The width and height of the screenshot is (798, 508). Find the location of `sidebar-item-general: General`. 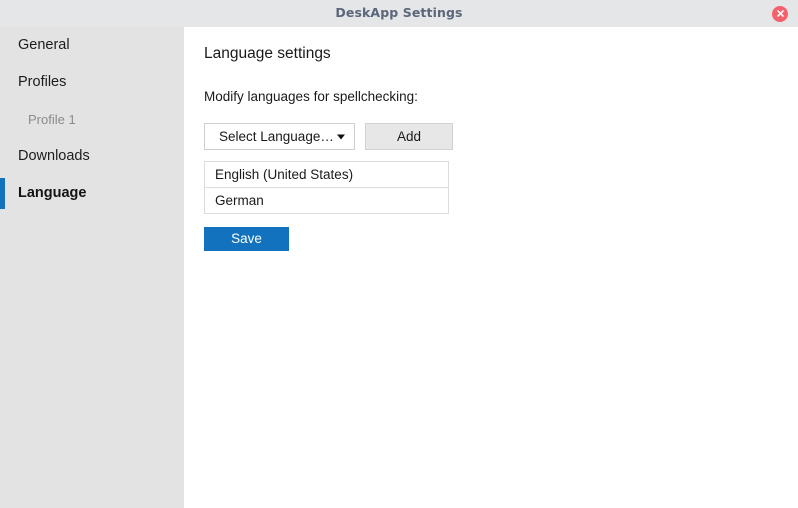

sidebar-item-general: General is located at coordinates (92, 45).